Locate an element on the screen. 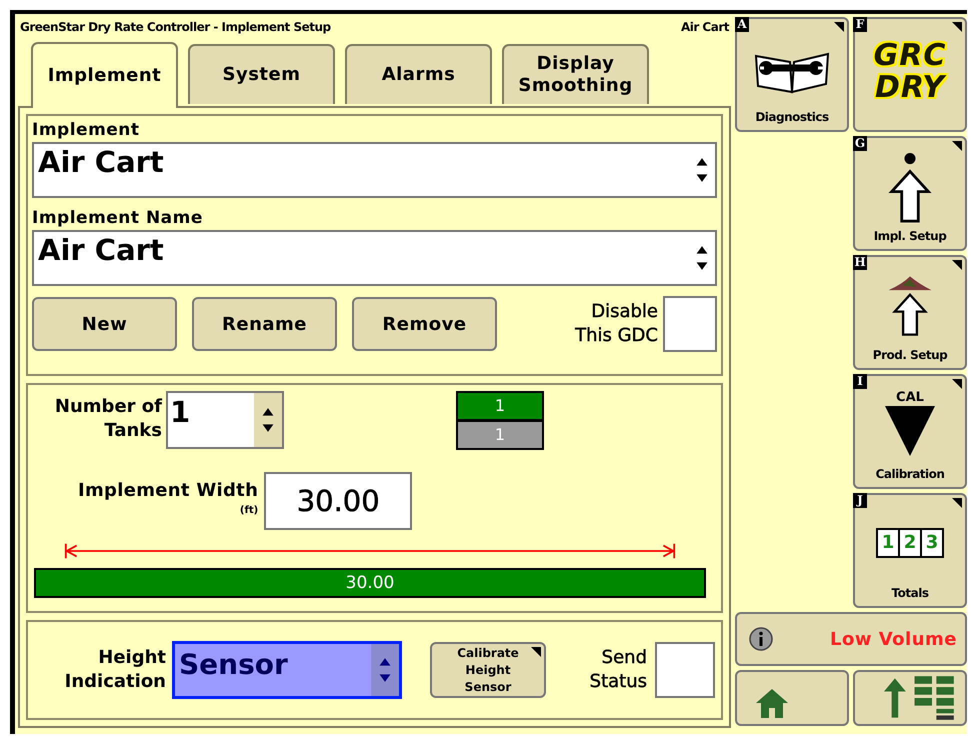  checkbox-label: Disable This GDC is located at coordinates (616, 324).